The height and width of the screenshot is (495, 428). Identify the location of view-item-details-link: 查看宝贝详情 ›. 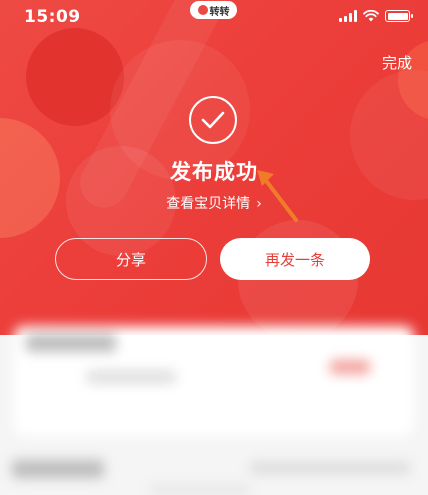
(214, 203).